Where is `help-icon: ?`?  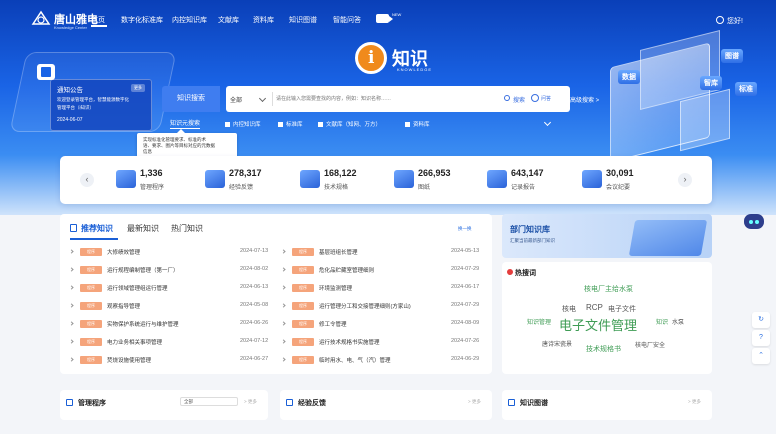 help-icon: ? is located at coordinates (761, 338).